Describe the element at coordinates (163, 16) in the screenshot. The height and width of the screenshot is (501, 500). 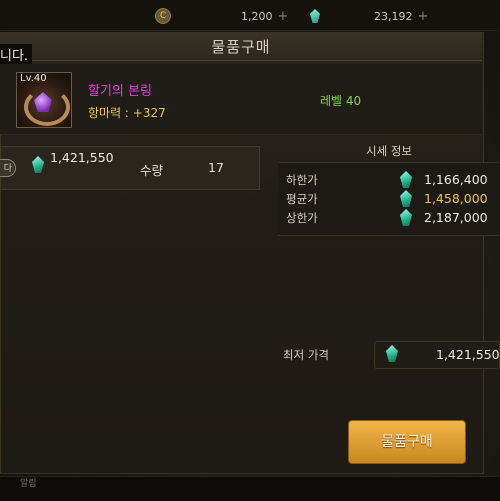
I see `coin-icon: C` at that location.